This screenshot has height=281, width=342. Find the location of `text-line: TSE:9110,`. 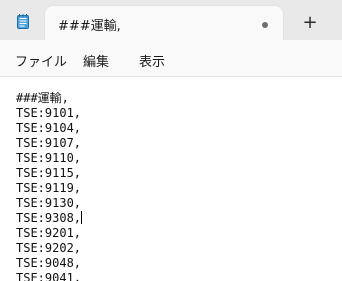

text-line: TSE:9110, is located at coordinates (48, 158).